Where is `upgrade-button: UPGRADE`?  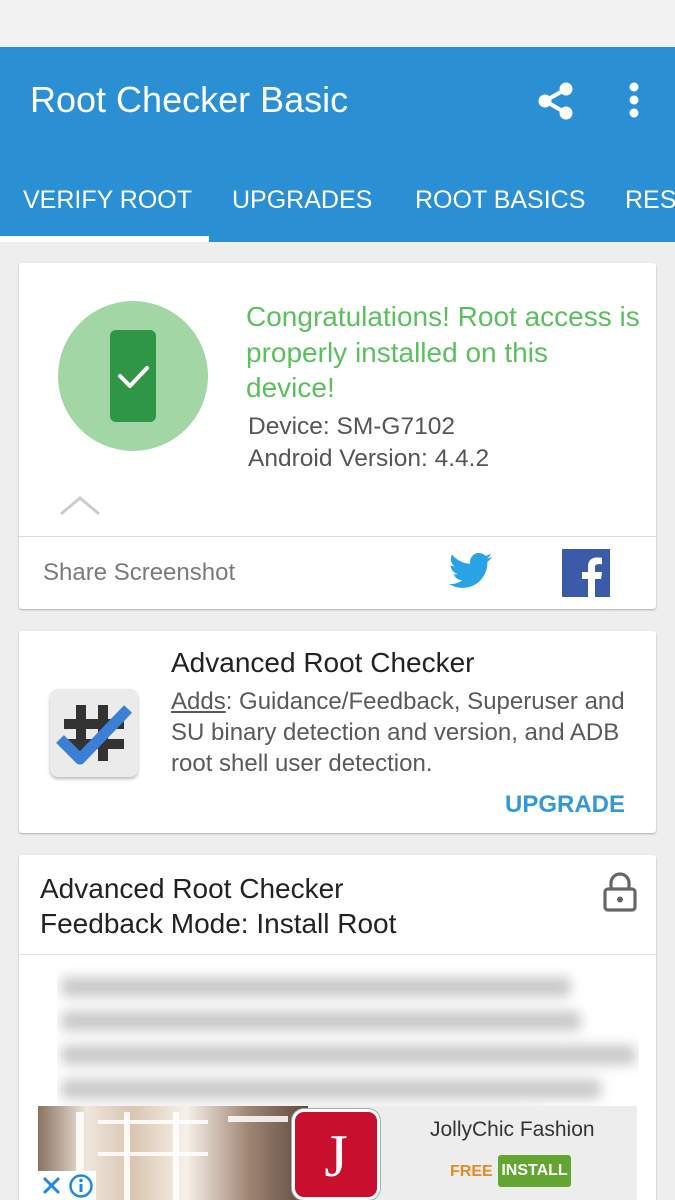
upgrade-button: UPGRADE is located at coordinates (565, 805).